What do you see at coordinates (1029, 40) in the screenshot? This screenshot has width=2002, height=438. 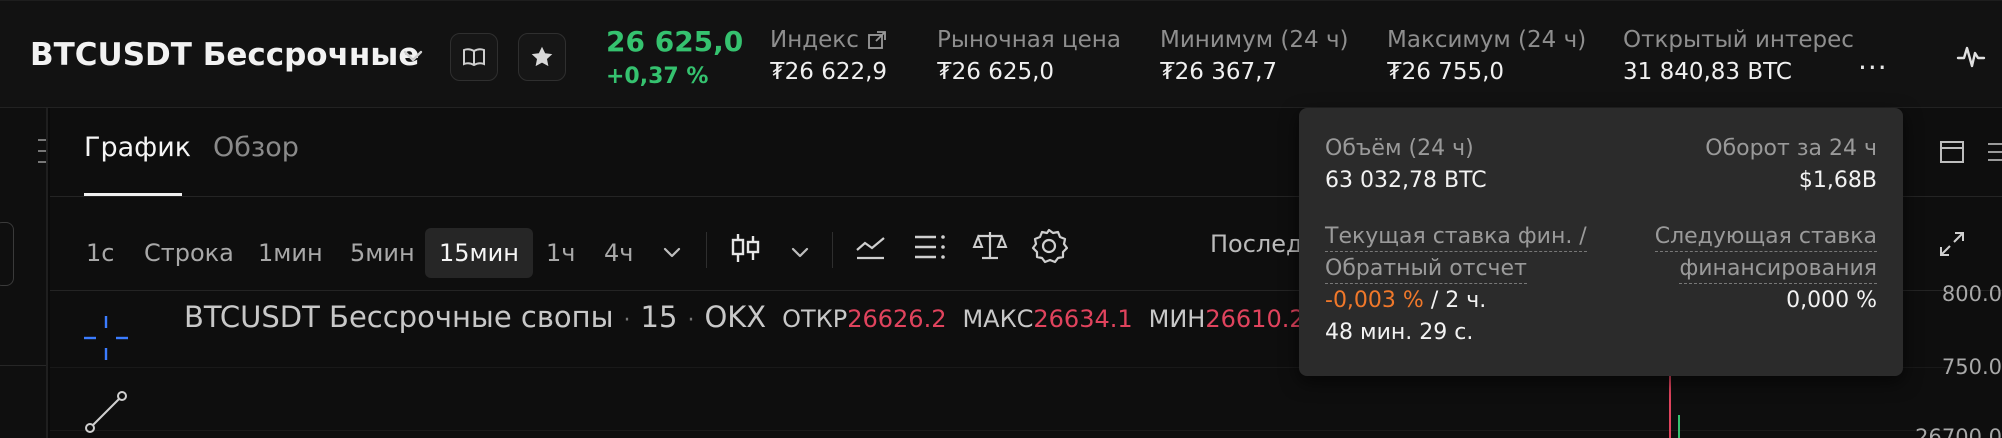 I see `stat-label: Рыночная цена` at bounding box center [1029, 40].